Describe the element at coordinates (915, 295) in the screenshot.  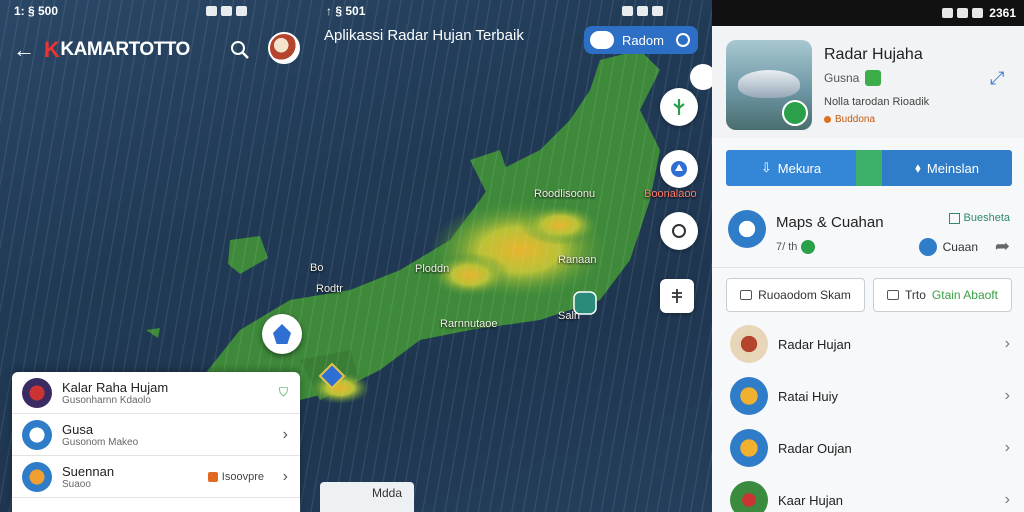
I see `about-prefix: Trto` at that location.